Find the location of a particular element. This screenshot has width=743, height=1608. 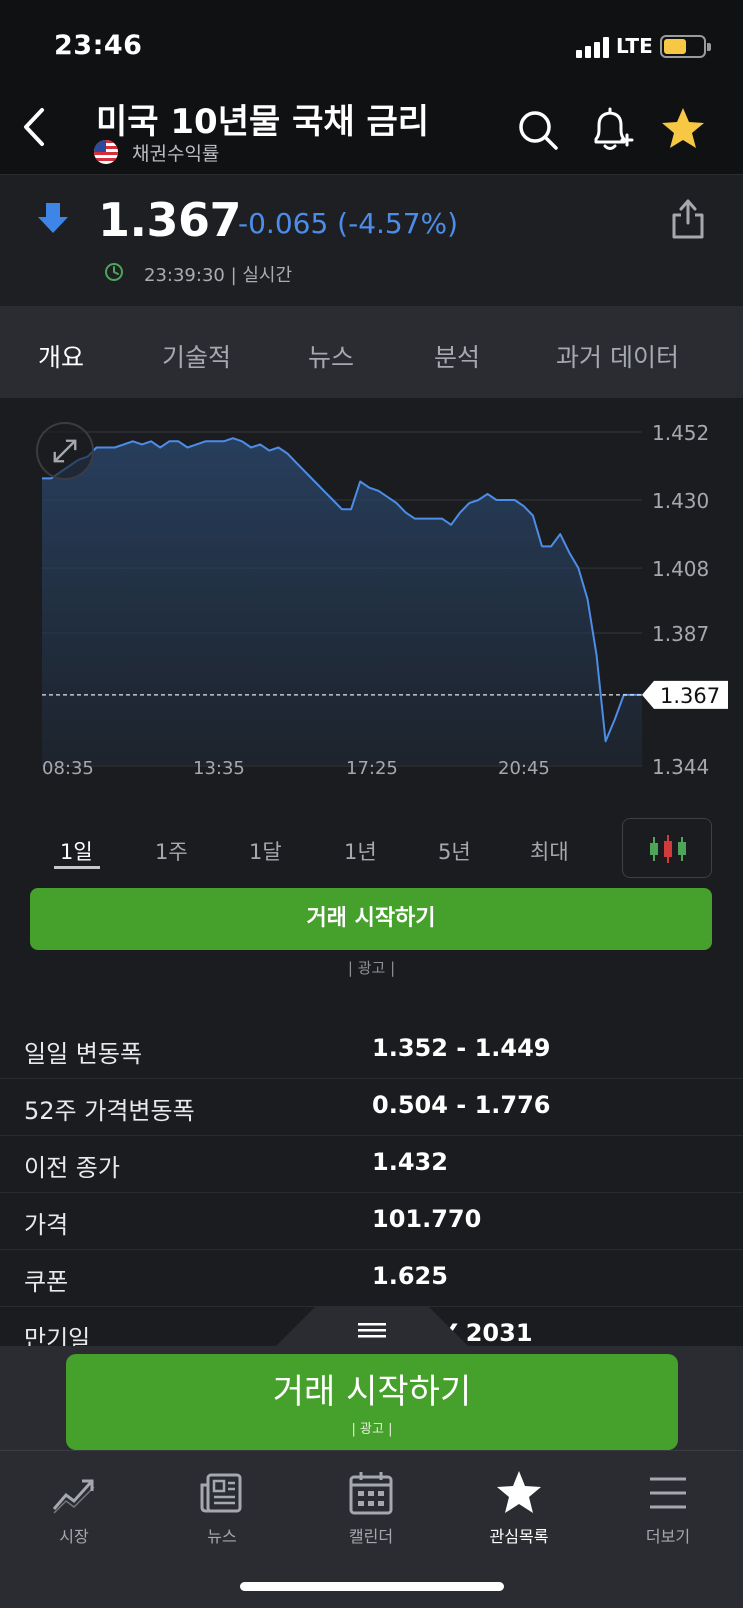

period-5y: 5년 is located at coordinates (454, 851).